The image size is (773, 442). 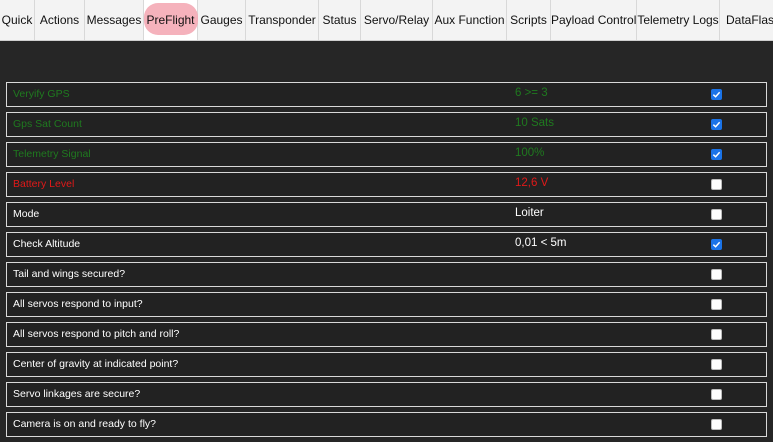 I want to click on checklist-value: 0,01 < 5m, so click(x=541, y=243).